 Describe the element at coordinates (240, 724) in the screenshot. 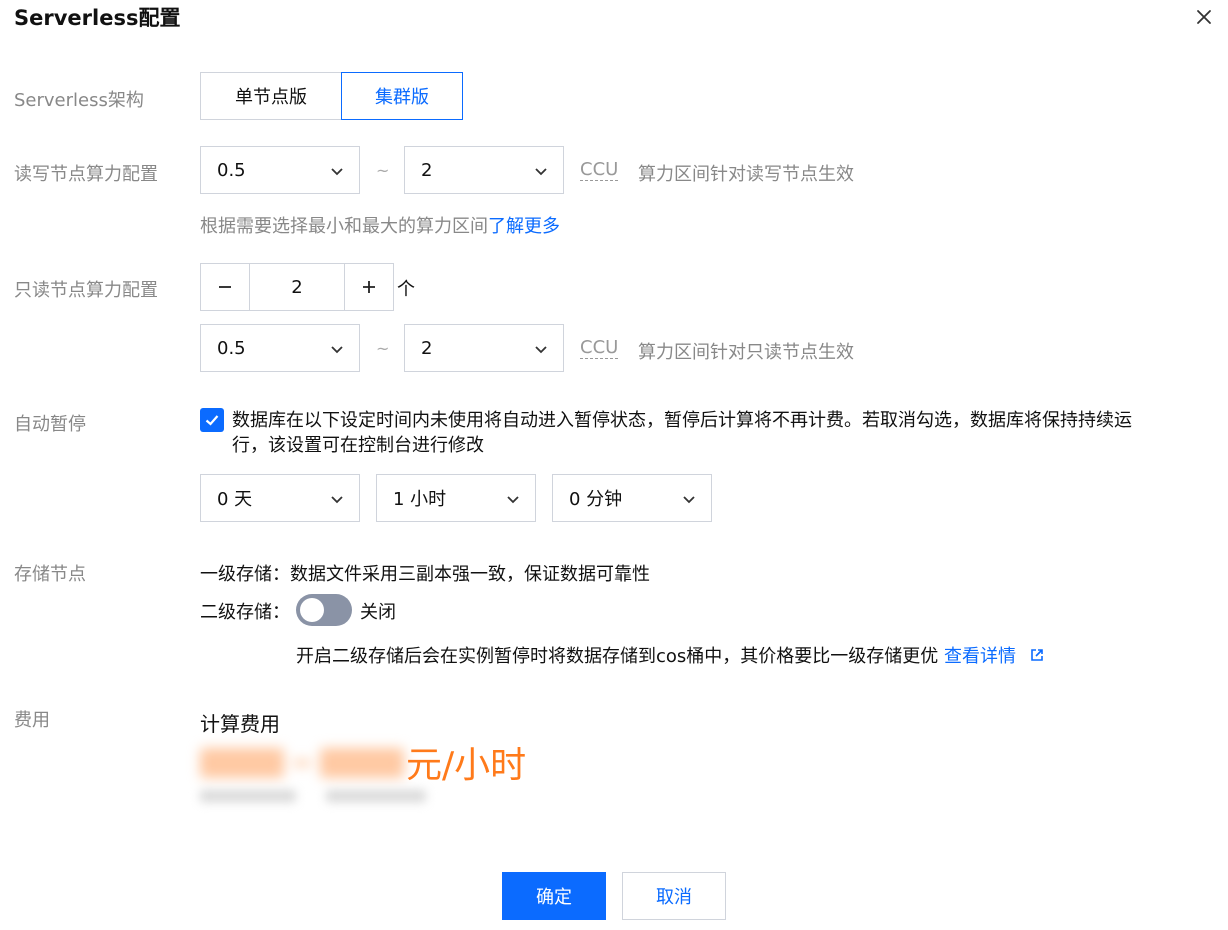

I see `compute-fee-title: 计算费用` at that location.